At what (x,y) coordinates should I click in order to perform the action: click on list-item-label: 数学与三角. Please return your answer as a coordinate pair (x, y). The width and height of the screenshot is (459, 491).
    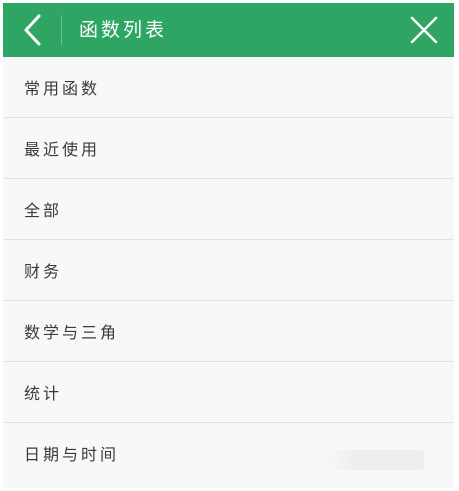
    Looking at the image, I should click on (72, 332).